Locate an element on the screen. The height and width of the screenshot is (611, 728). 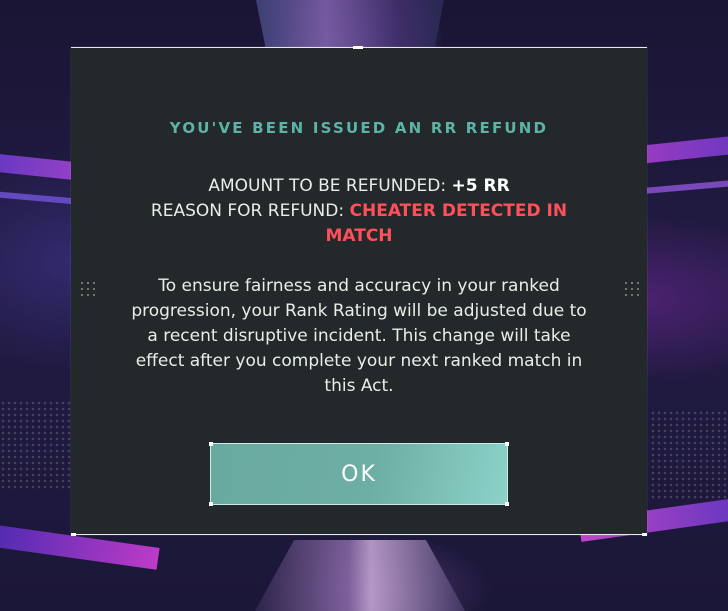
amount-line: AMOUNT TO BE REFUNDED: +5 RR is located at coordinates (359, 186).